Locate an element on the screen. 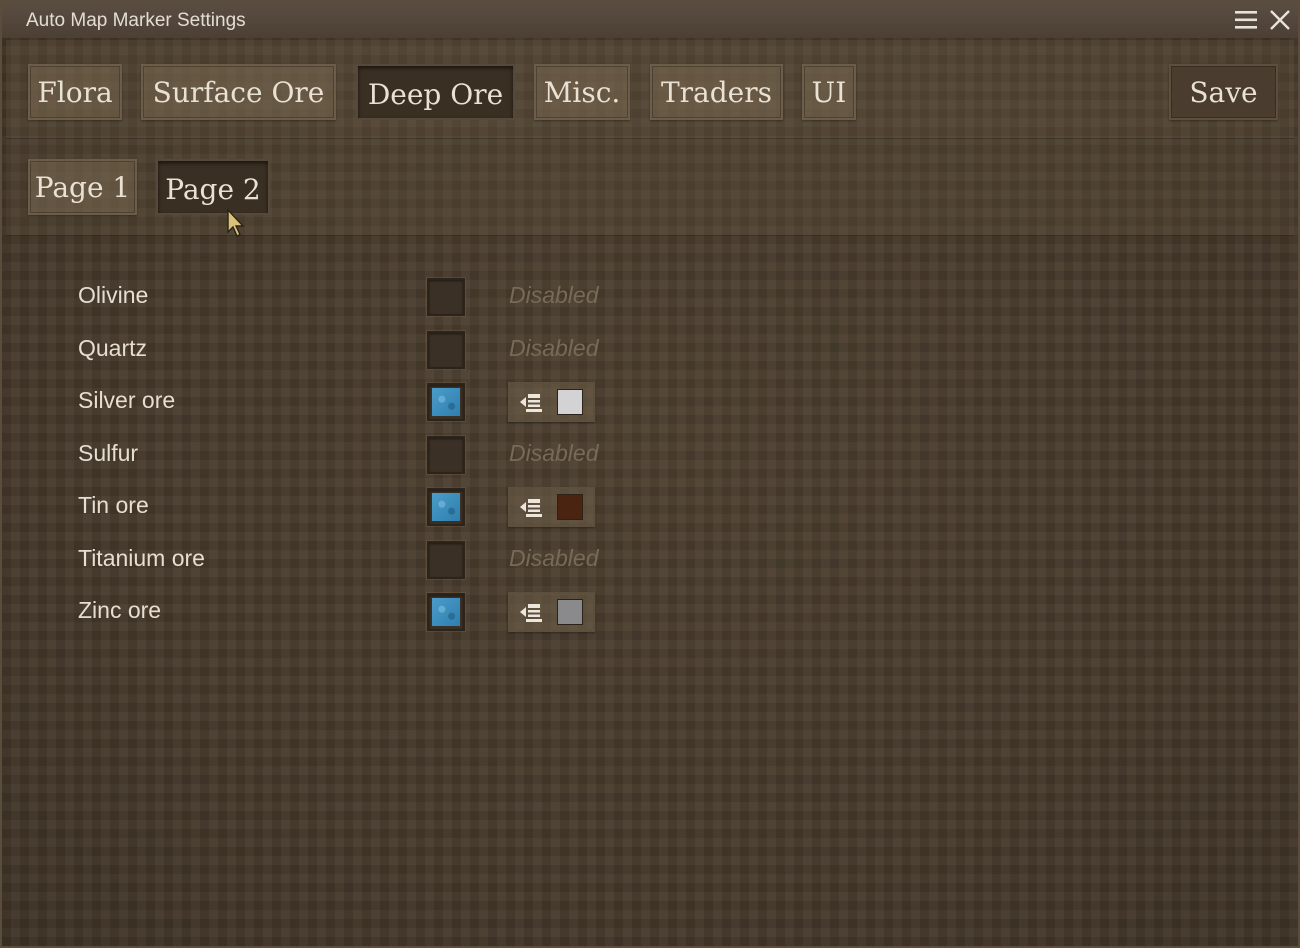 The height and width of the screenshot is (948, 1300). tab-misc: Misc. is located at coordinates (582, 92).